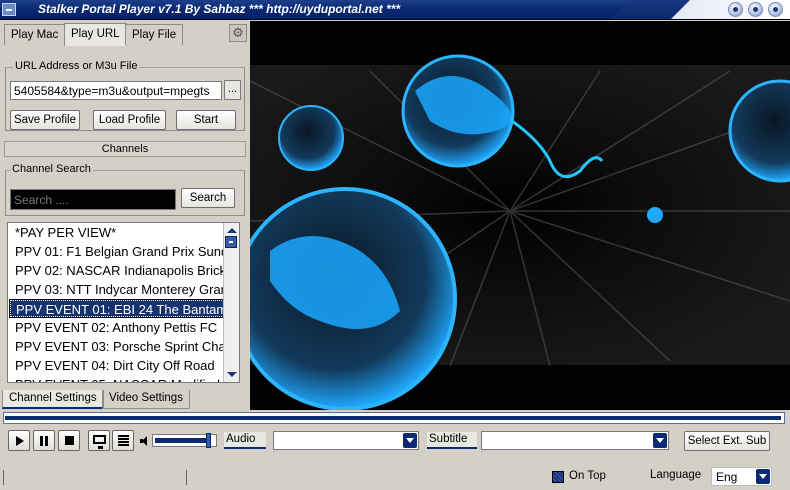 The width and height of the screenshot is (790, 490). I want to click on volume-slider, so click(184, 440).